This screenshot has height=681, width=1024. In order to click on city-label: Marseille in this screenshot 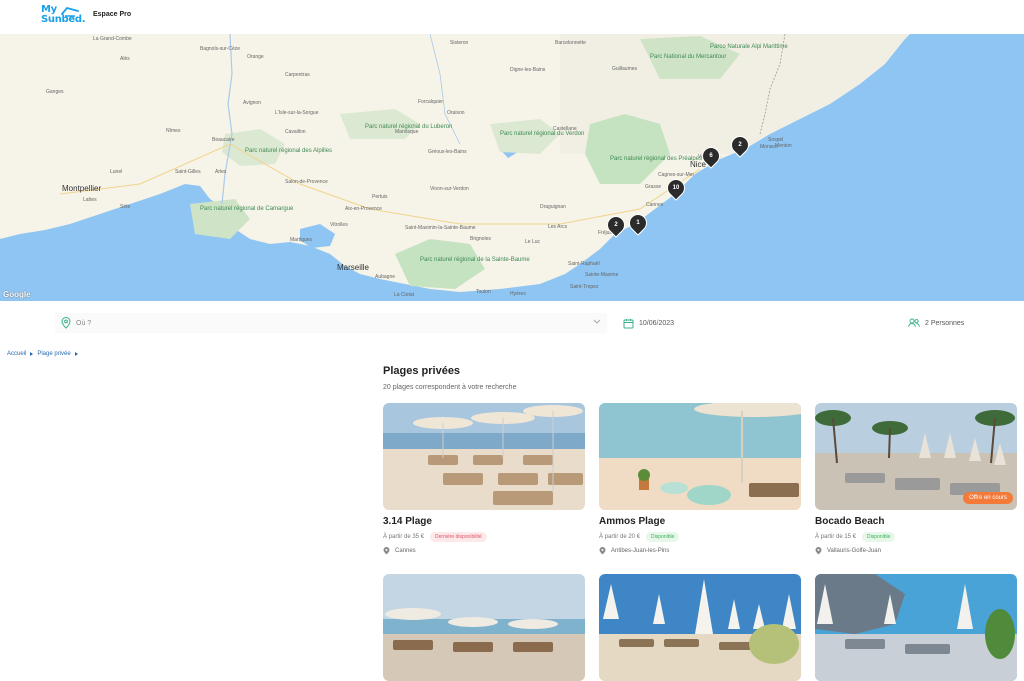, I will do `click(353, 267)`.